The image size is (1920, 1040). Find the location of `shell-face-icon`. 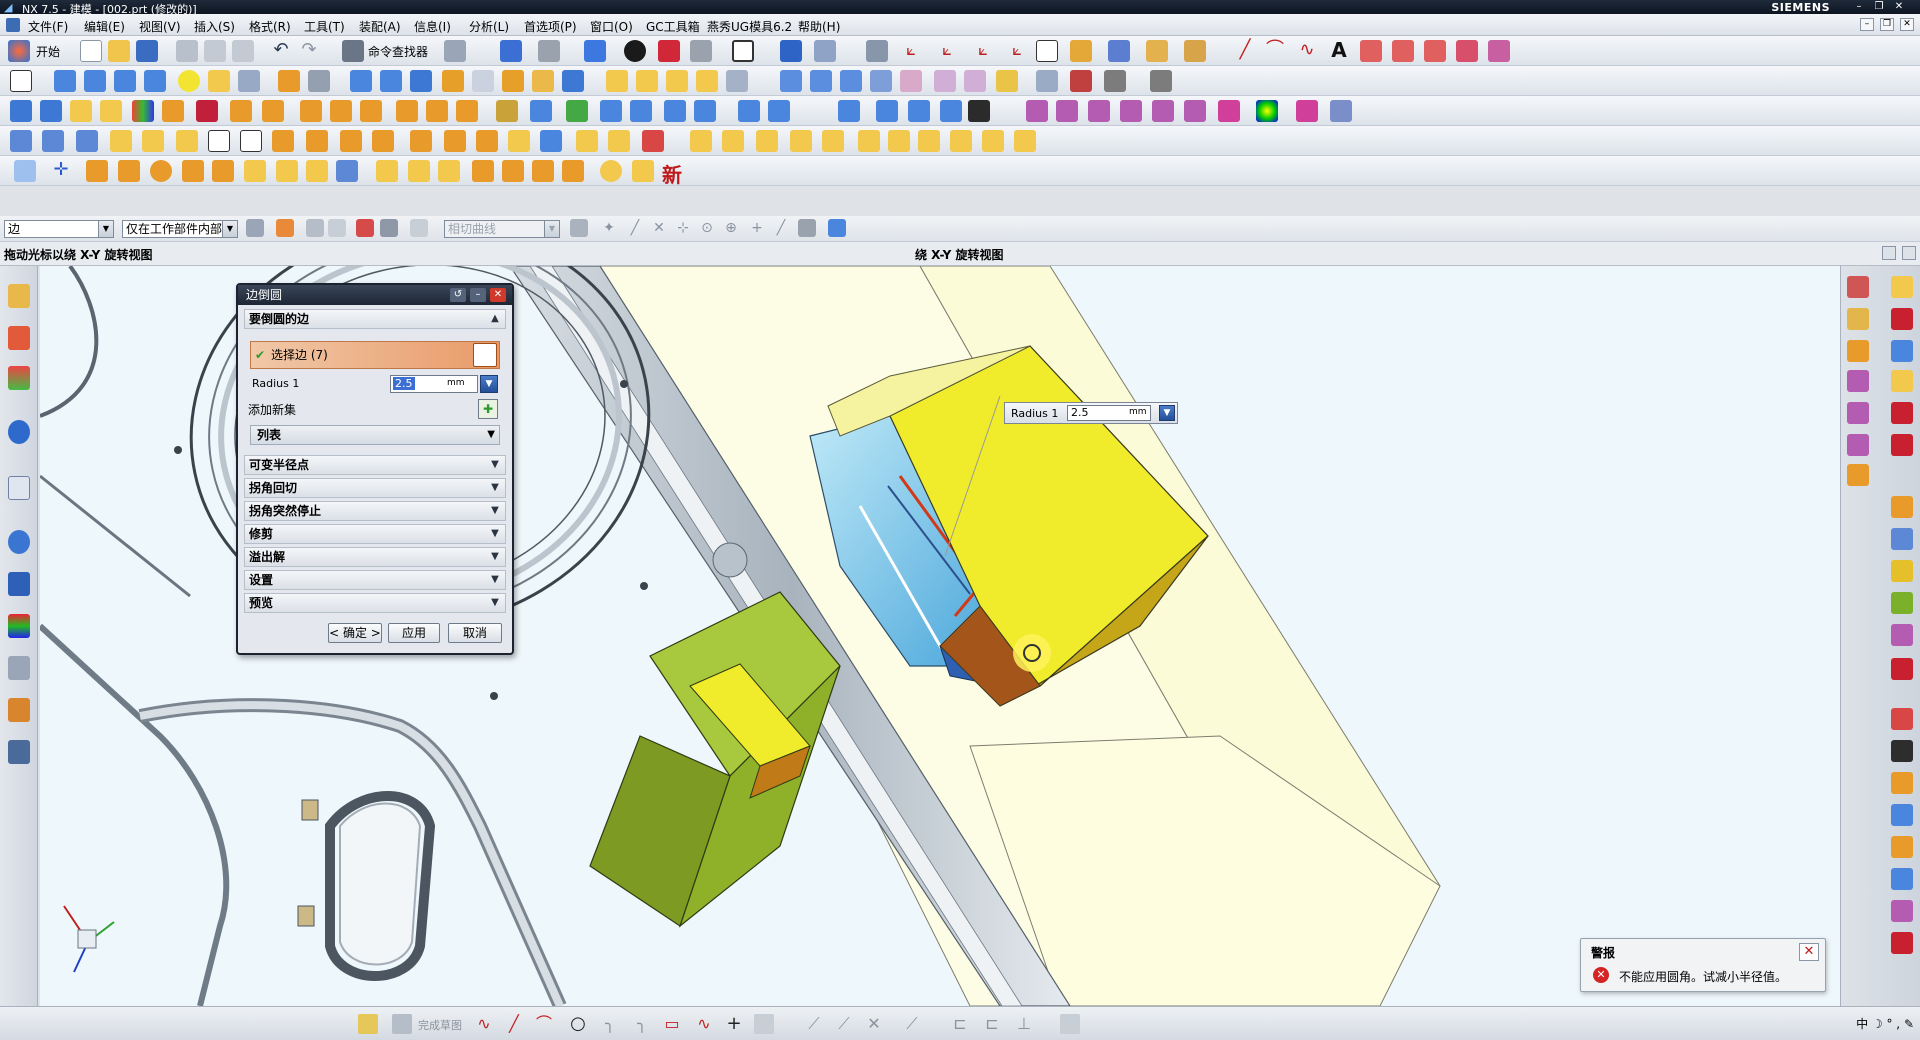

shell-face-icon is located at coordinates (1902, 635).